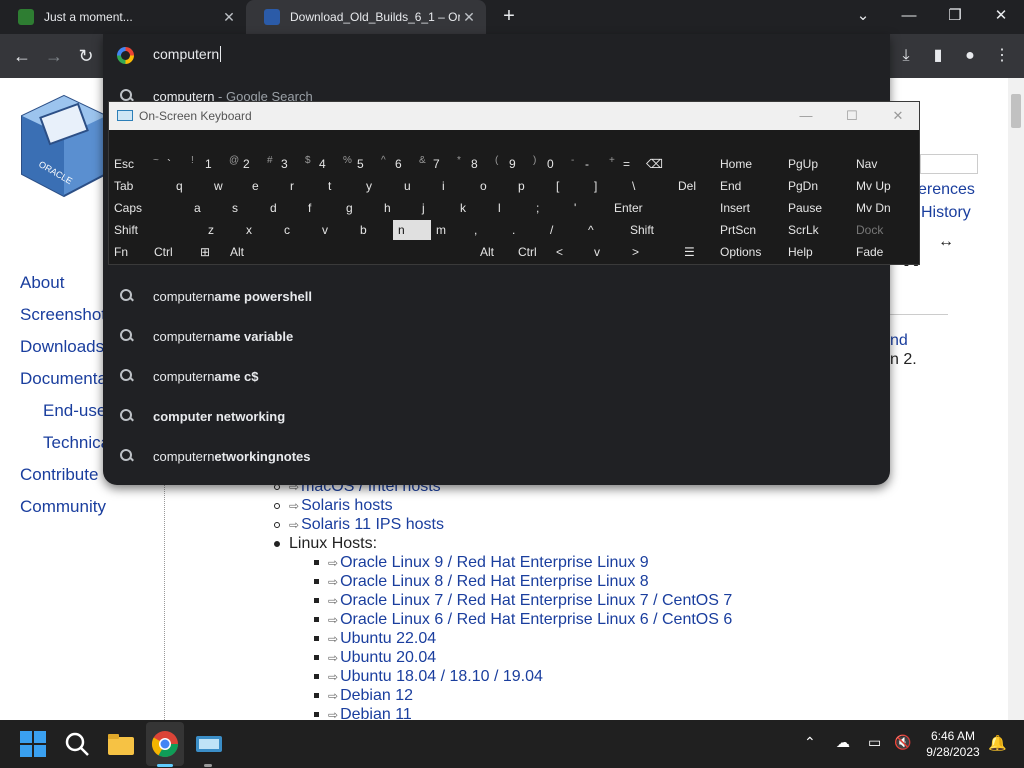 This screenshot has width=1024, height=768. What do you see at coordinates (260, 230) in the screenshot?
I see `key-x: x` at bounding box center [260, 230].